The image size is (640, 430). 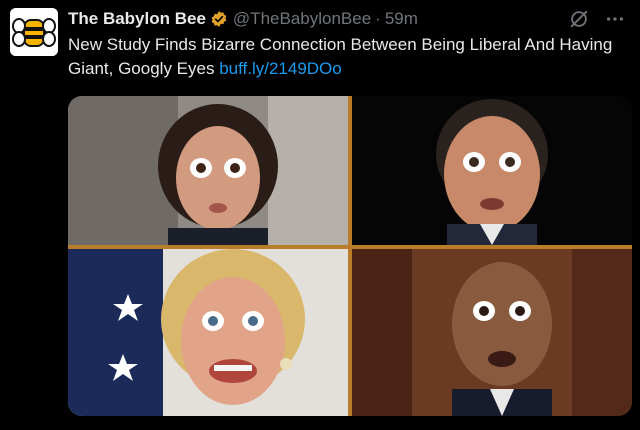 What do you see at coordinates (280, 68) in the screenshot?
I see `tweet-link: buff.ly/2149DOo` at bounding box center [280, 68].